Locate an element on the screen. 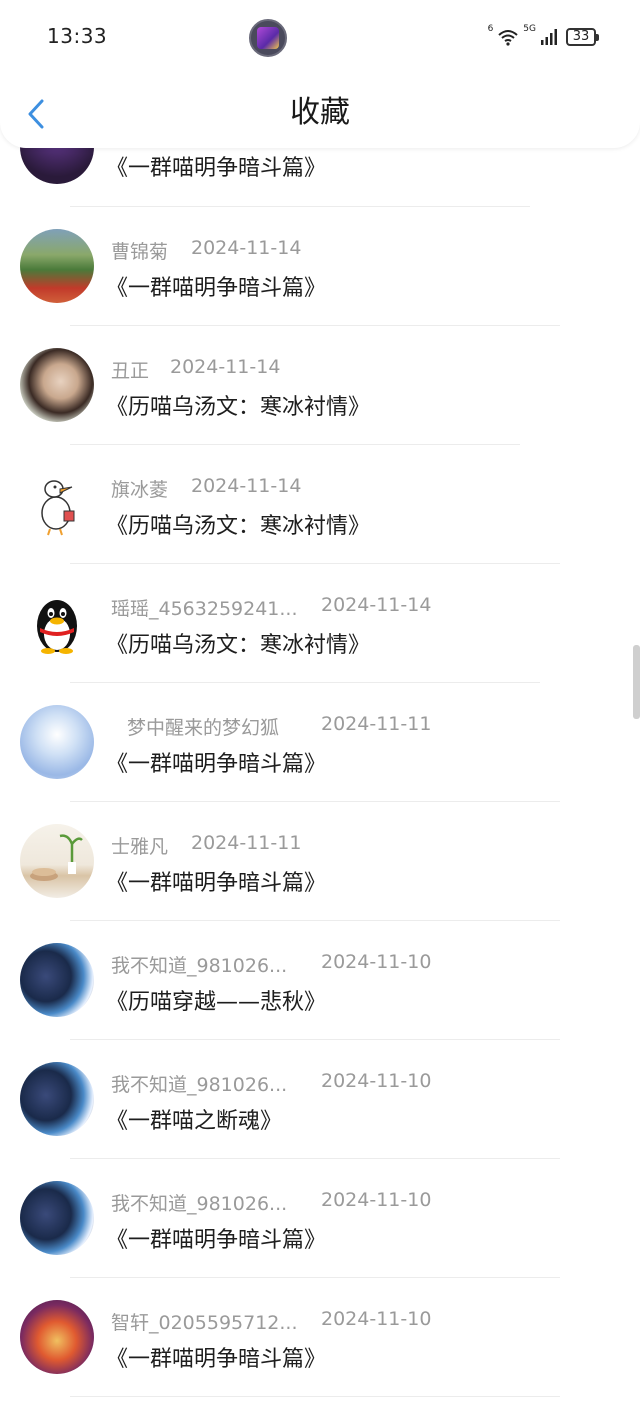  plant-icon is located at coordinates (56, 857).